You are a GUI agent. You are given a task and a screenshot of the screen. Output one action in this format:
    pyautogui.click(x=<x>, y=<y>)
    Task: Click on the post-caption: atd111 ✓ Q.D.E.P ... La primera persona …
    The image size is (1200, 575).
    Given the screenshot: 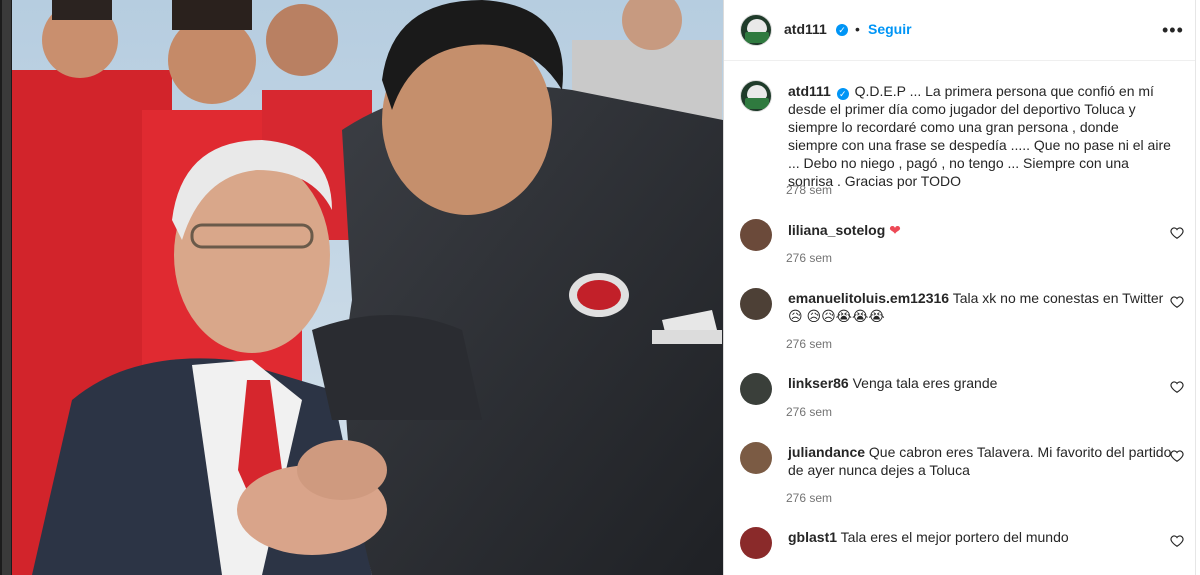 What is the action you would take?
    pyautogui.click(x=980, y=136)
    